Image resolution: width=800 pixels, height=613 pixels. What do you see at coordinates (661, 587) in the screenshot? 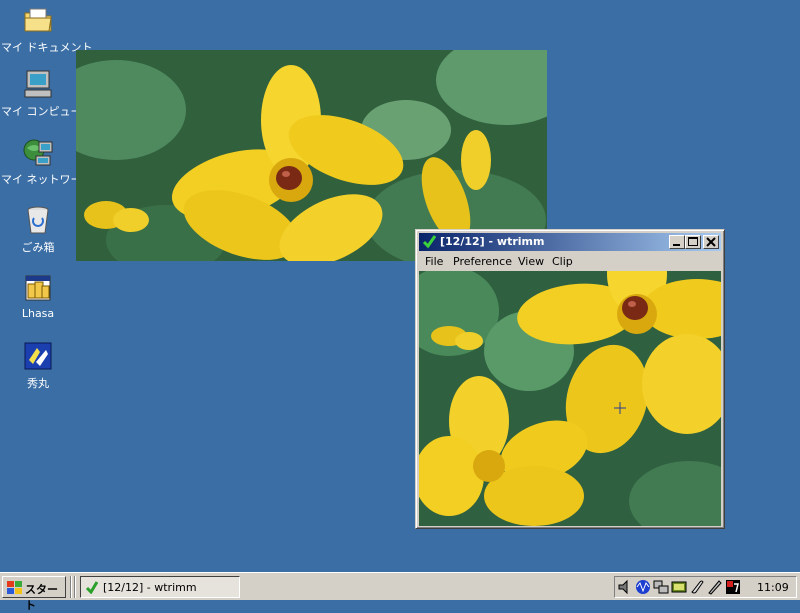
I see `network-icon` at bounding box center [661, 587].